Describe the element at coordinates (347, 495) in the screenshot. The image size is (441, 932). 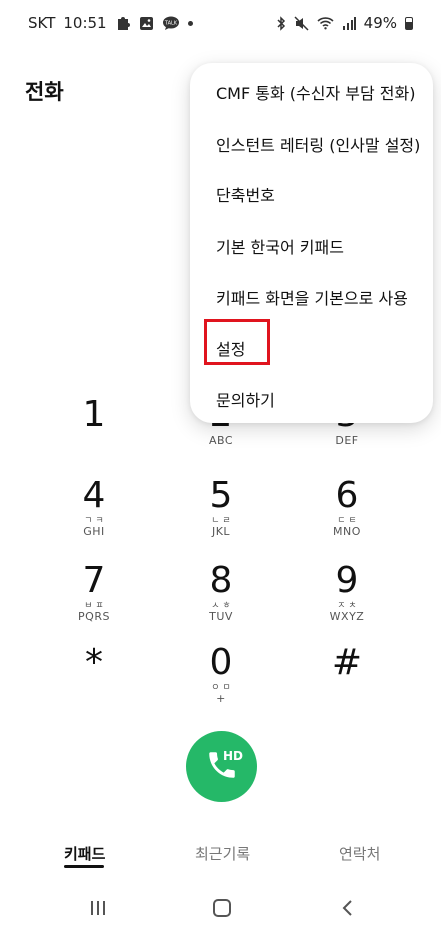
I see `key-digit: 6` at that location.